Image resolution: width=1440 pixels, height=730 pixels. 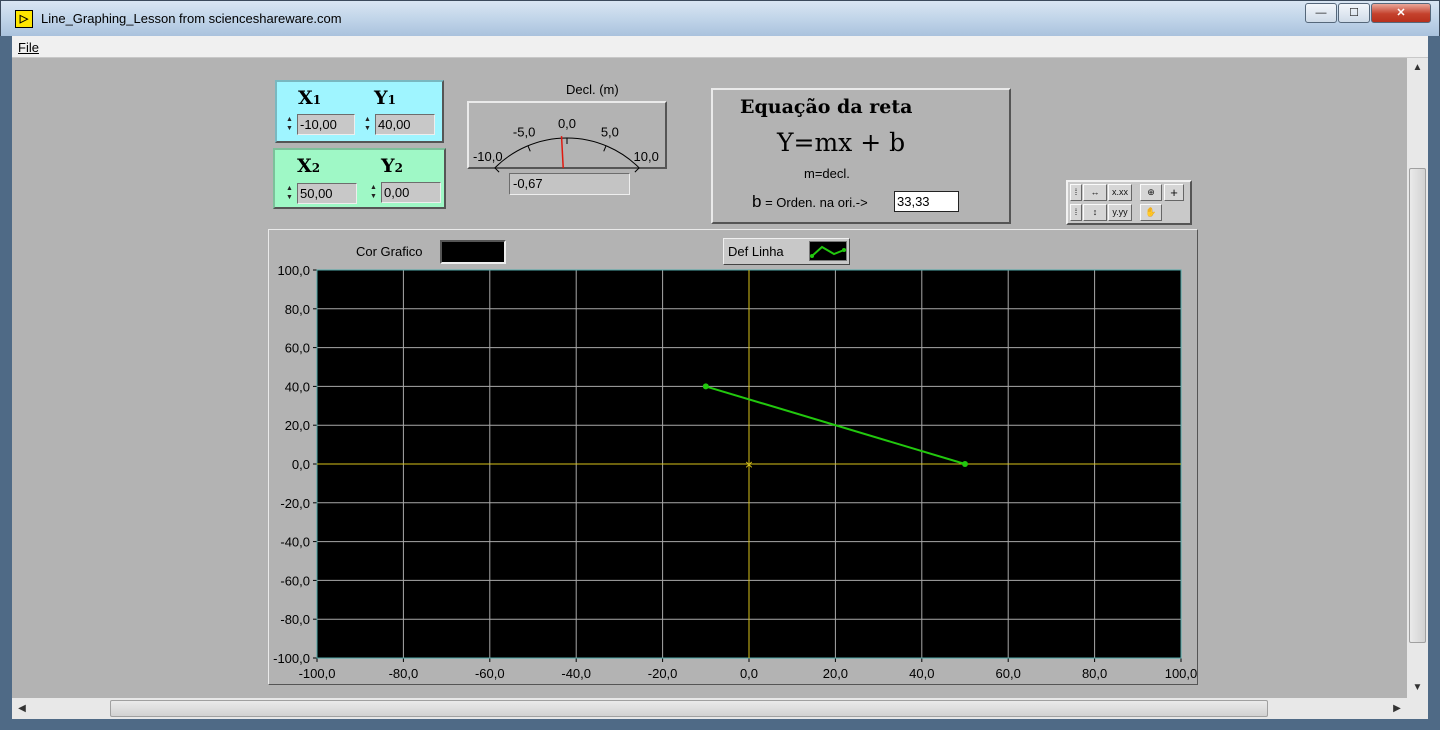 I want to click on x-tick-label: -20,0, so click(x=663, y=673).